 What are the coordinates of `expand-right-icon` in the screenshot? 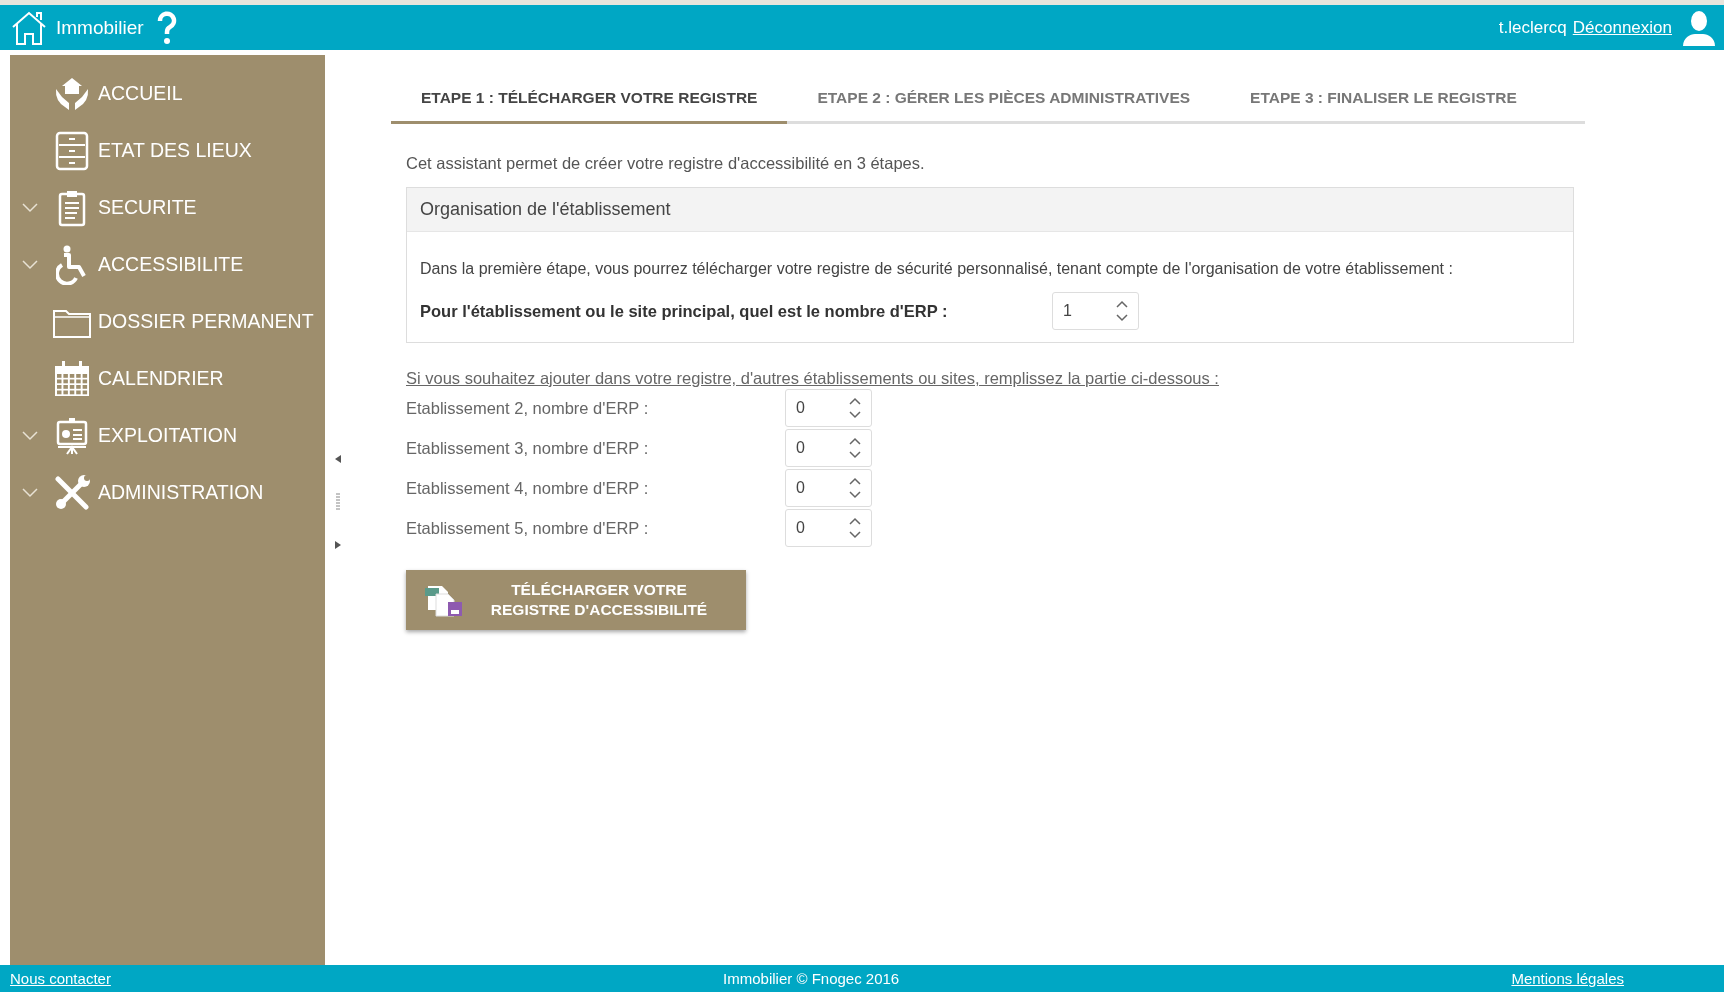 It's located at (338, 545).